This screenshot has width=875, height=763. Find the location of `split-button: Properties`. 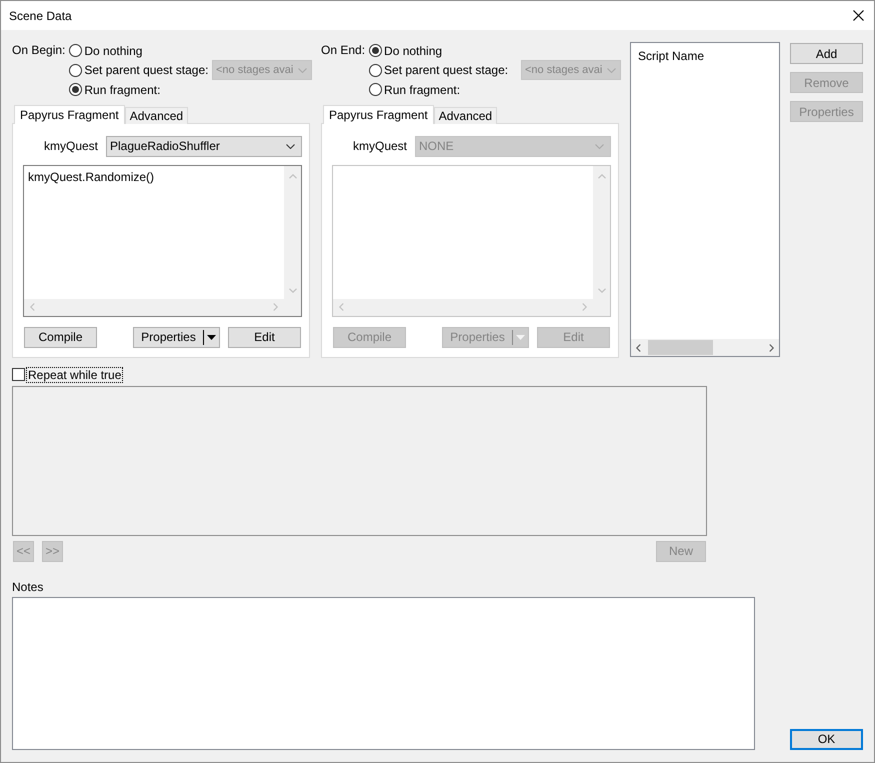

split-button: Properties is located at coordinates (176, 337).